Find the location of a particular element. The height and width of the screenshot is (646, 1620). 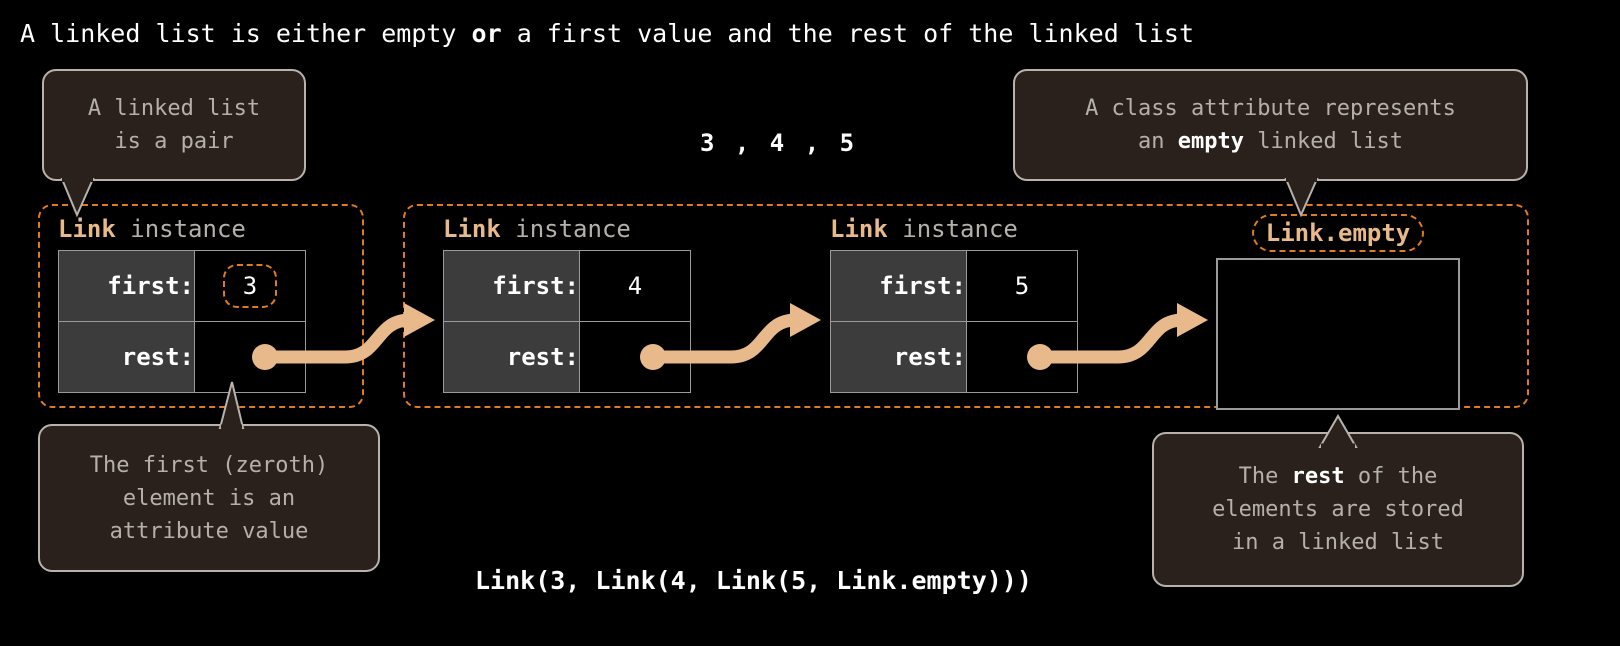

attr-value-first: 4 is located at coordinates (635, 286).